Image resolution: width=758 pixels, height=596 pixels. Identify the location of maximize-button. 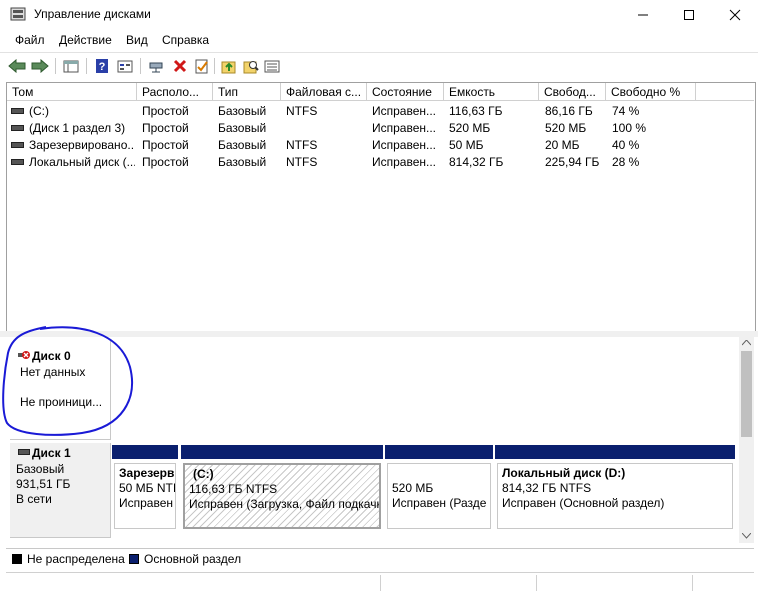
(689, 14).